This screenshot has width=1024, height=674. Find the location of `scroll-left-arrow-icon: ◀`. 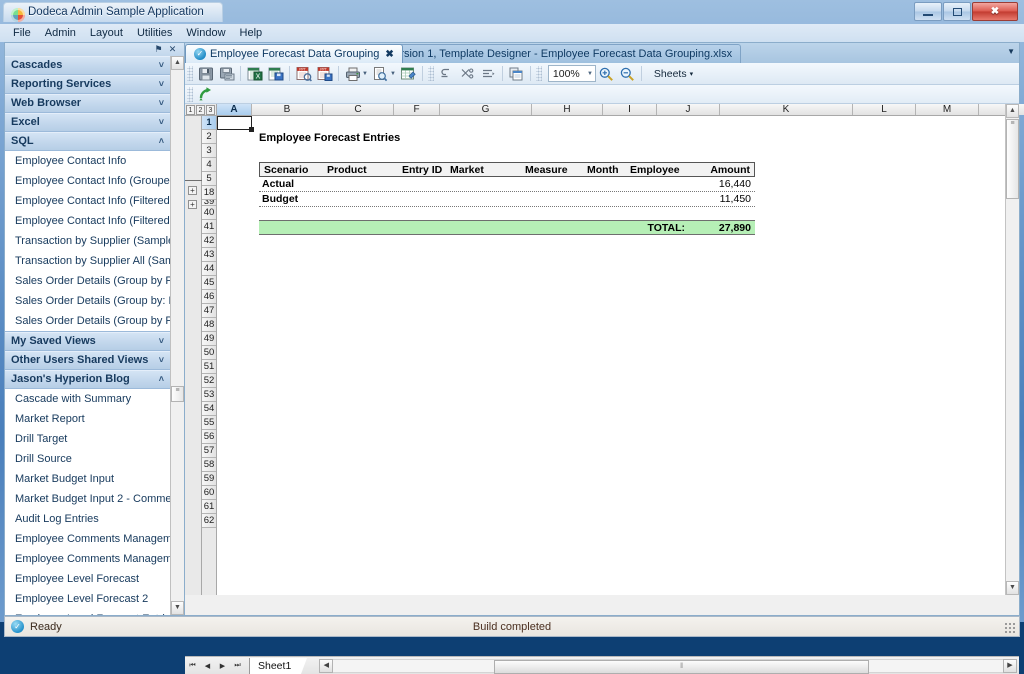

scroll-left-arrow-icon: ◀ is located at coordinates (326, 665).